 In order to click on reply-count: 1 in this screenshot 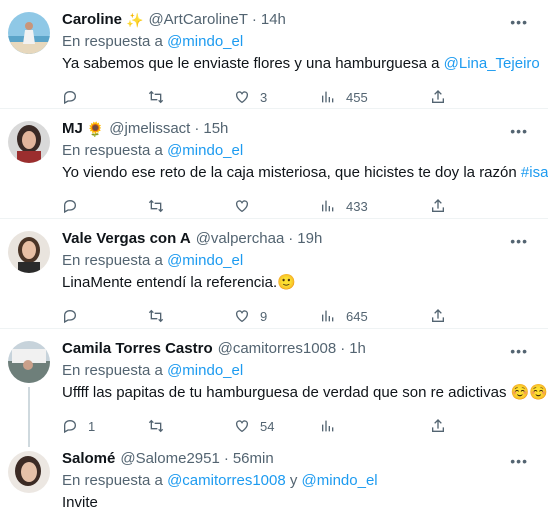, I will do `click(92, 426)`.